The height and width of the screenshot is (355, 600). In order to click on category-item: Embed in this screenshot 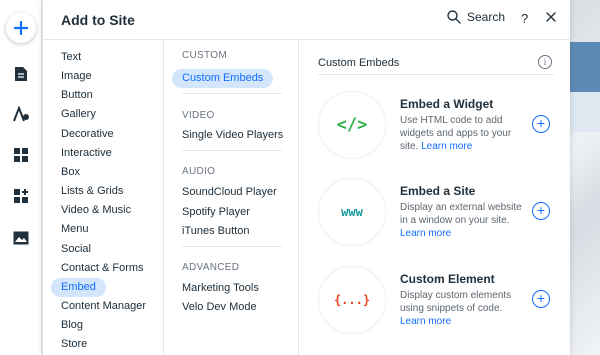, I will do `click(78, 287)`.